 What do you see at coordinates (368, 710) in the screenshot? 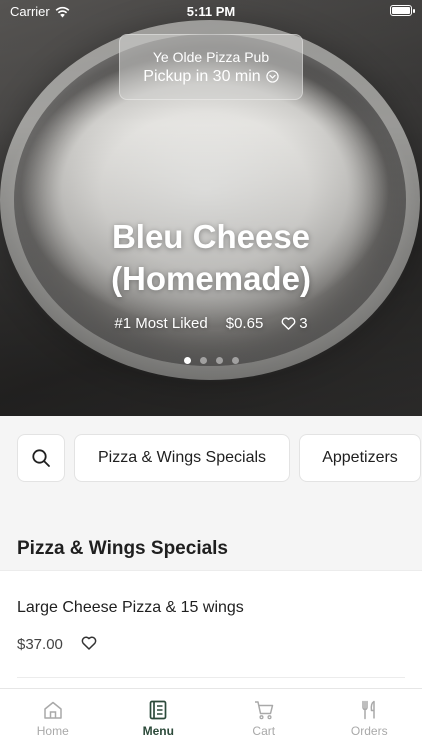
I see `utensils-icon` at bounding box center [368, 710].